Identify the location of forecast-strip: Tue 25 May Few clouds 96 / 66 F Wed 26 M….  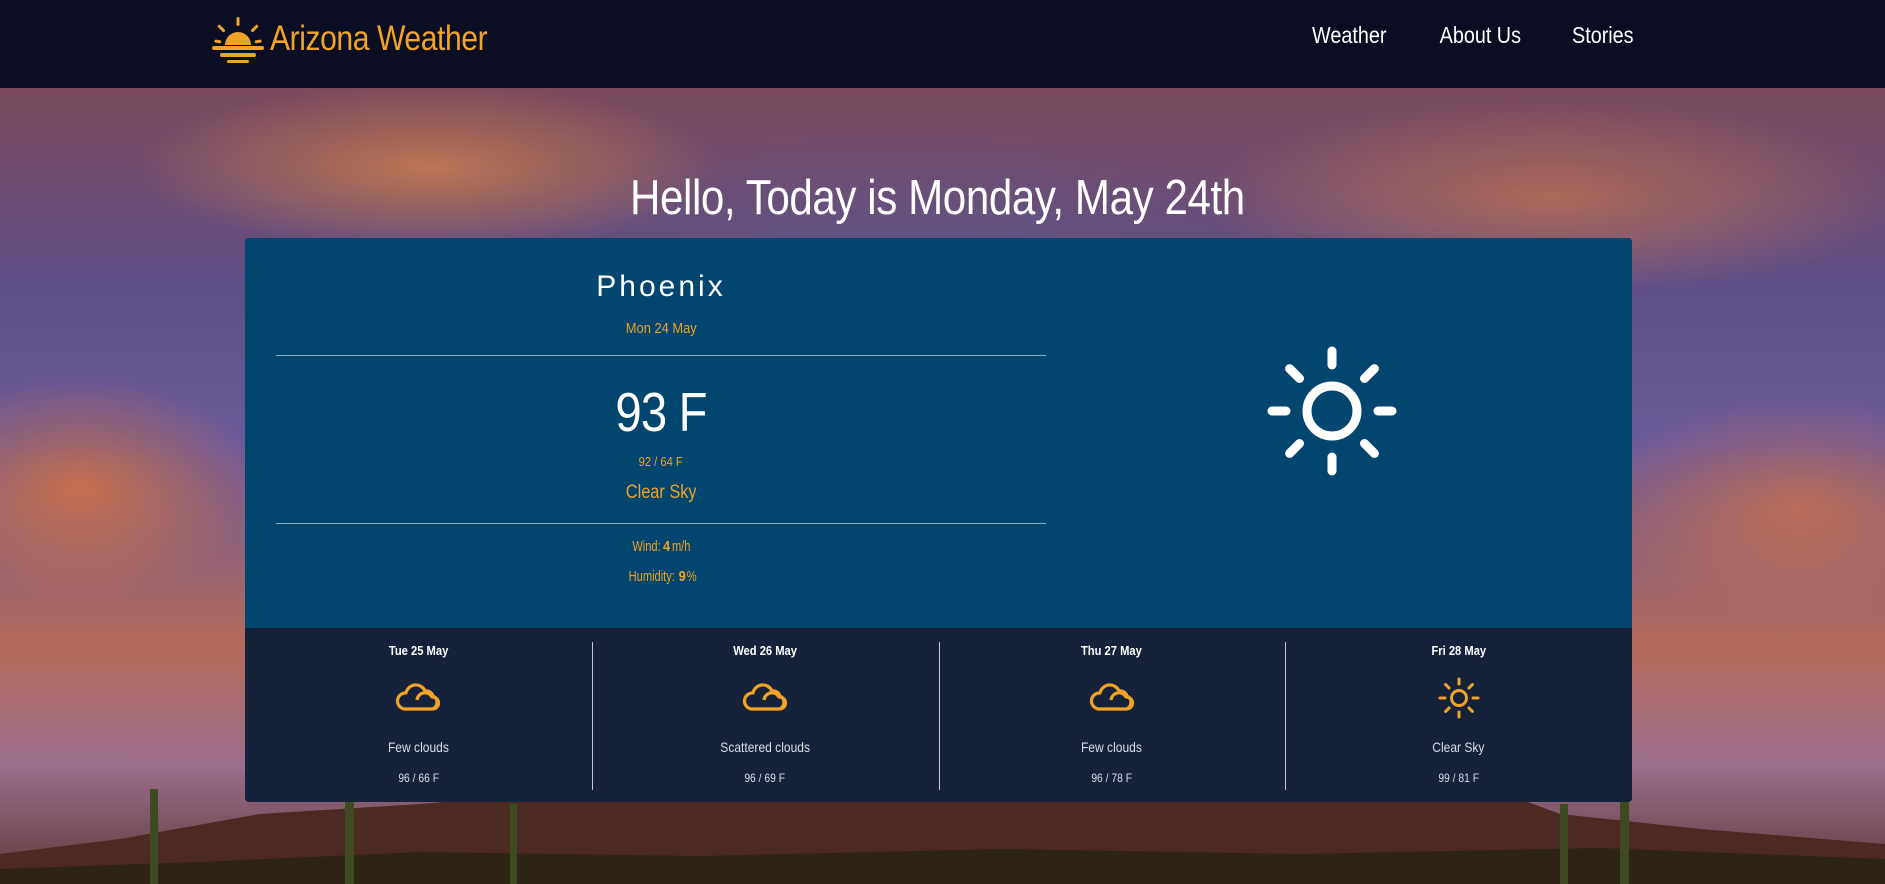
(938, 715).